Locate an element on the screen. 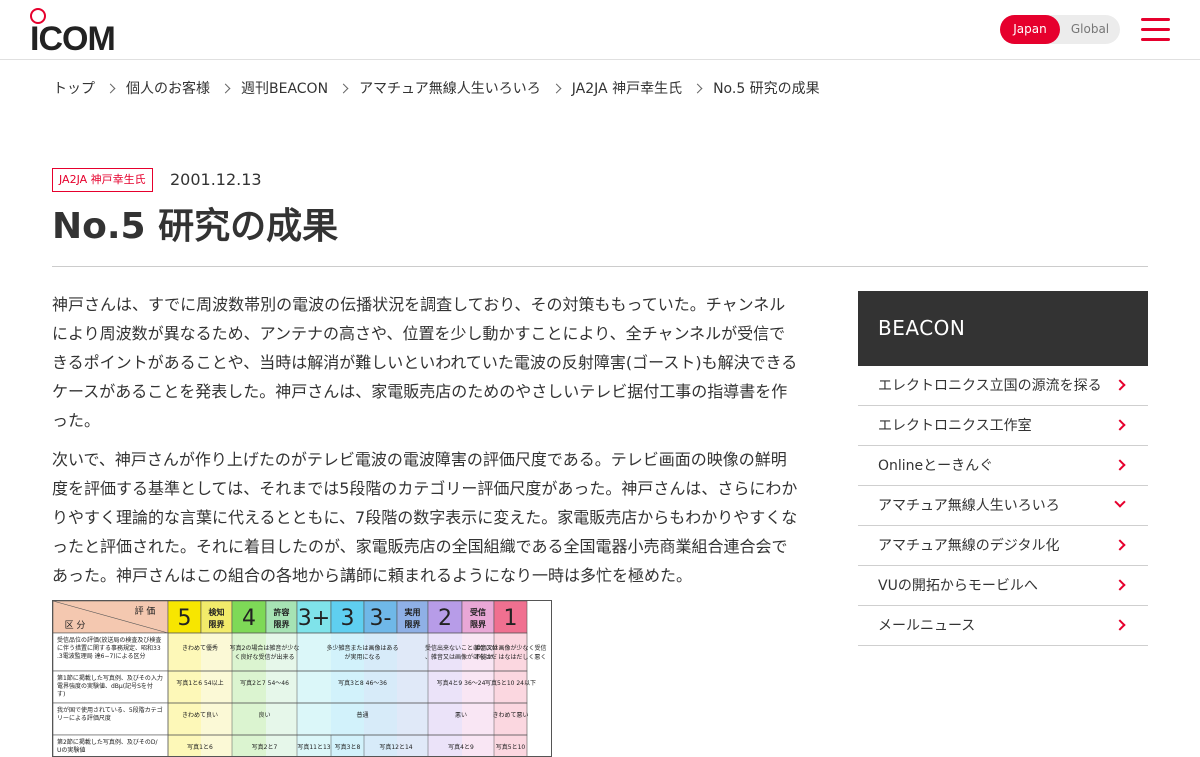  row-cell-text: 写真2と7 is located at coordinates (265, 747).